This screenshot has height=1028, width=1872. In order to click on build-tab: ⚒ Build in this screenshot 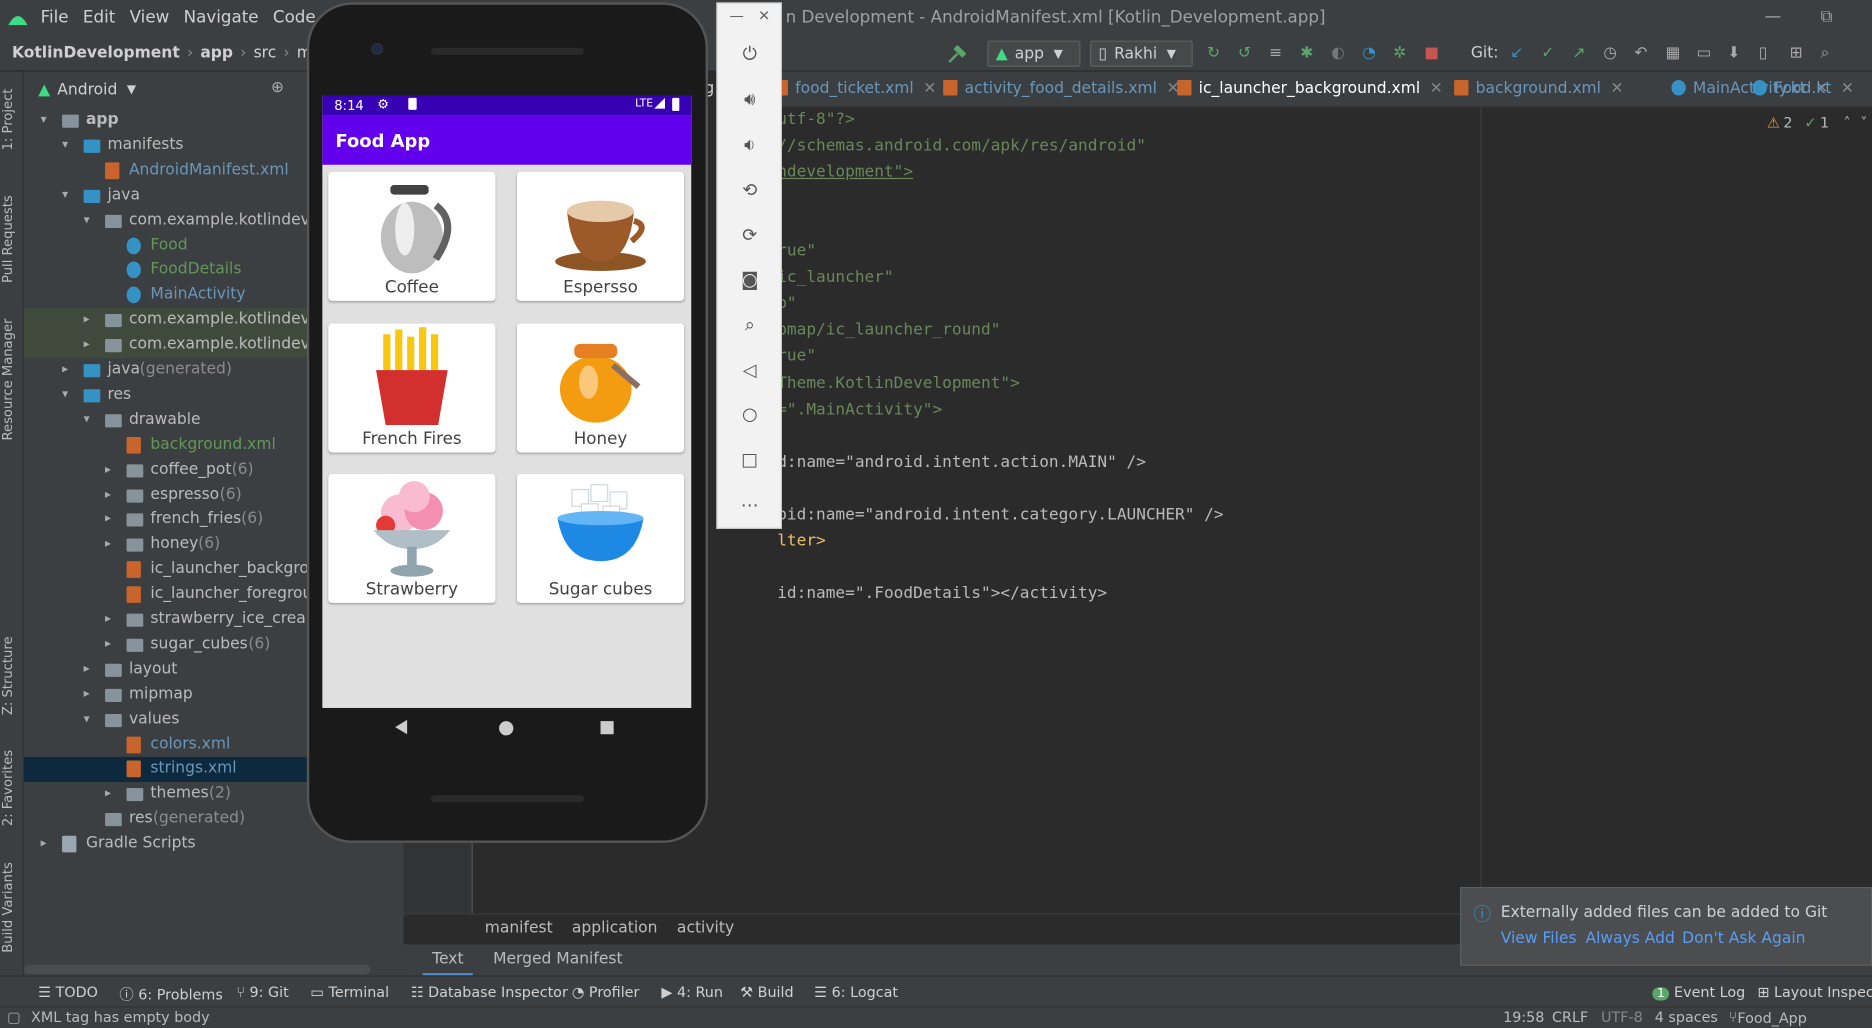, I will do `click(766, 992)`.